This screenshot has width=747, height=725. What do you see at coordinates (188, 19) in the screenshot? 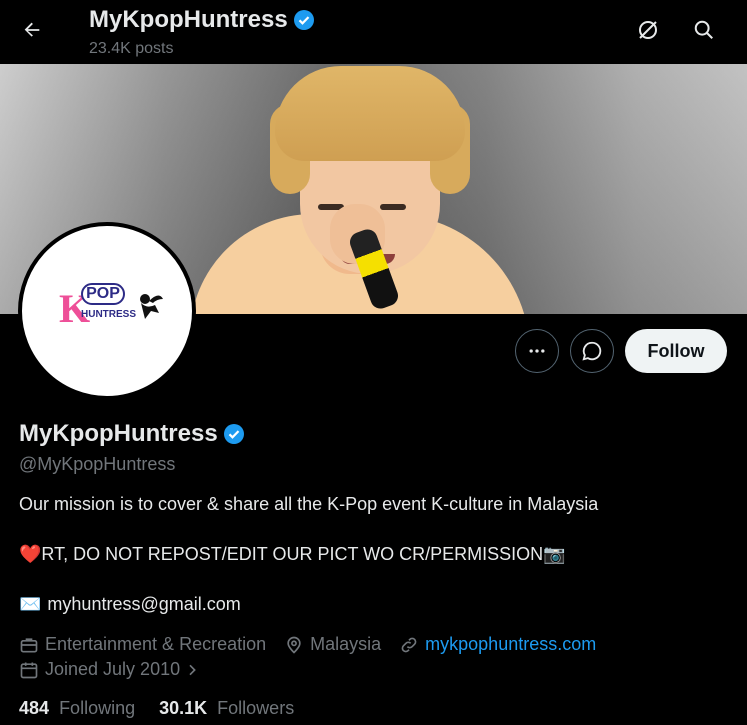
I see `header-title: MyKpopHuntress` at bounding box center [188, 19].